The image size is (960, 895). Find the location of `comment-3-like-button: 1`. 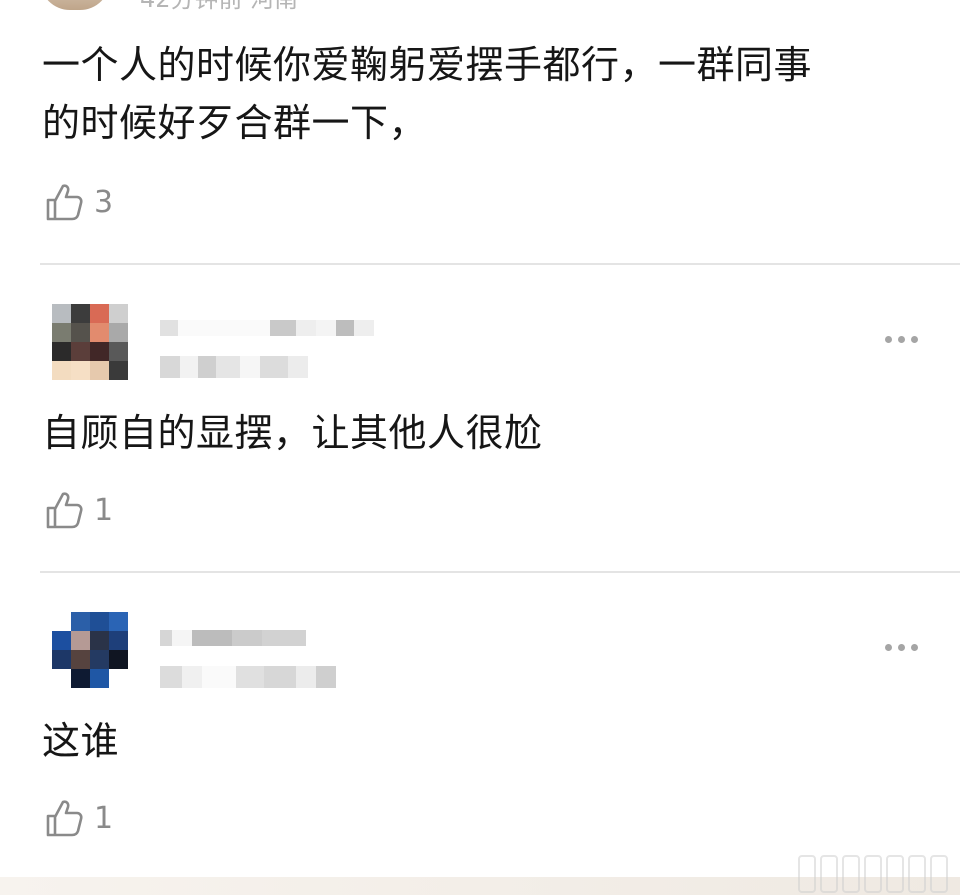

comment-3-like-button: 1 is located at coordinates (78, 818).